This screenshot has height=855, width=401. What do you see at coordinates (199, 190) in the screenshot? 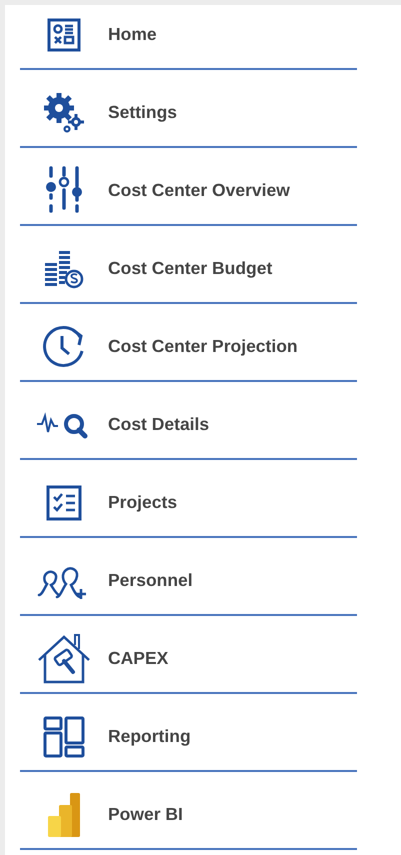
I see `nav-link: Cost Center Overview` at bounding box center [199, 190].